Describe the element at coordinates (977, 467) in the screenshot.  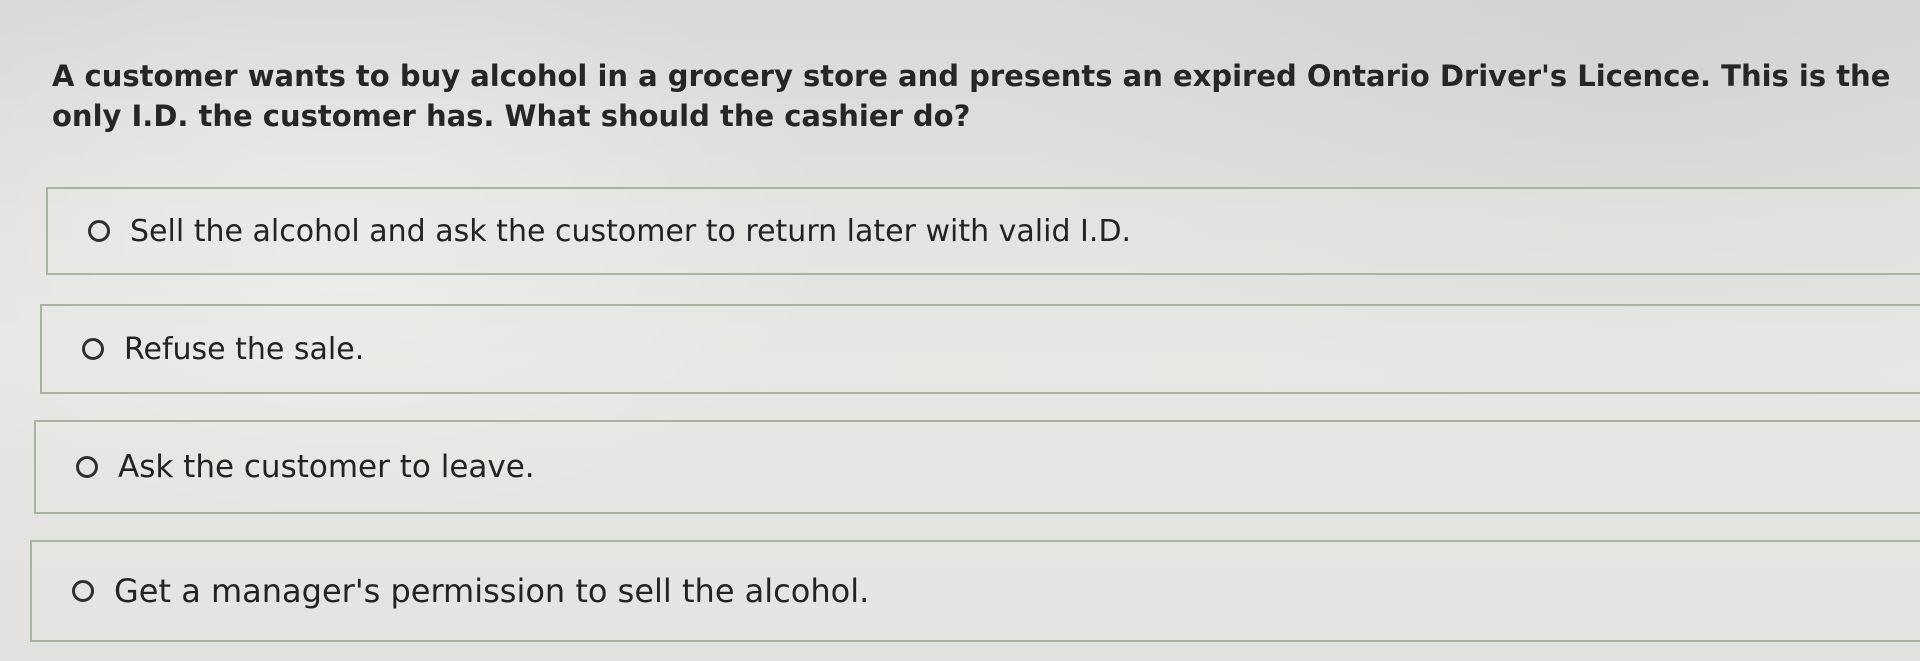
I see `answer-option-3: Ask the customer to leave.` at that location.